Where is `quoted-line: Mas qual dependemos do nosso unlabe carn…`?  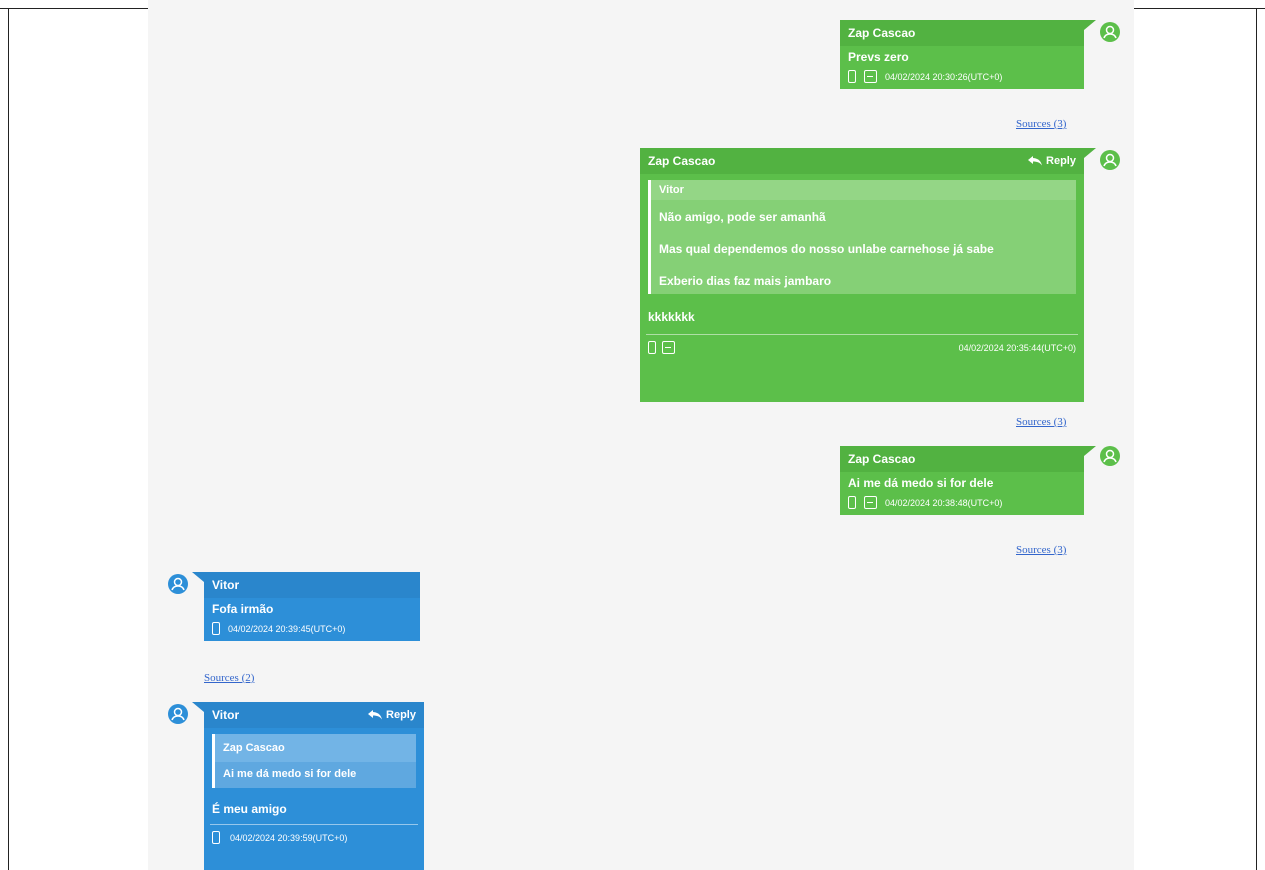
quoted-line: Mas qual dependemos do nosso unlabe carn… is located at coordinates (826, 249).